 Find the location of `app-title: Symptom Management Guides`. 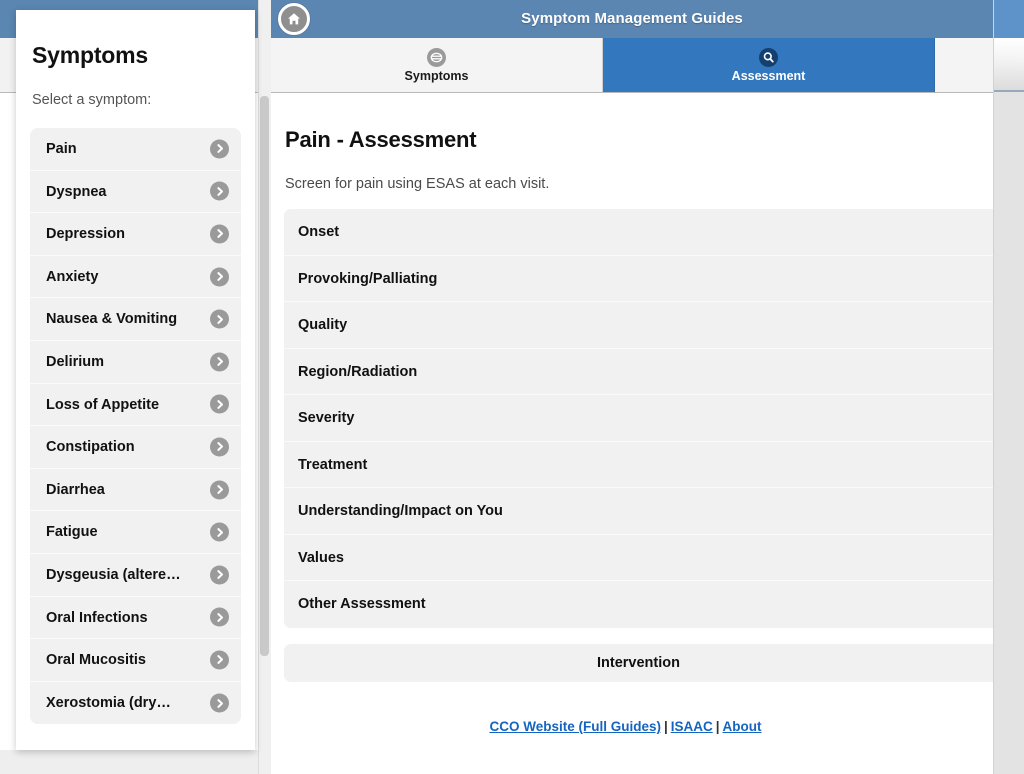

app-title: Symptom Management Guides is located at coordinates (632, 18).